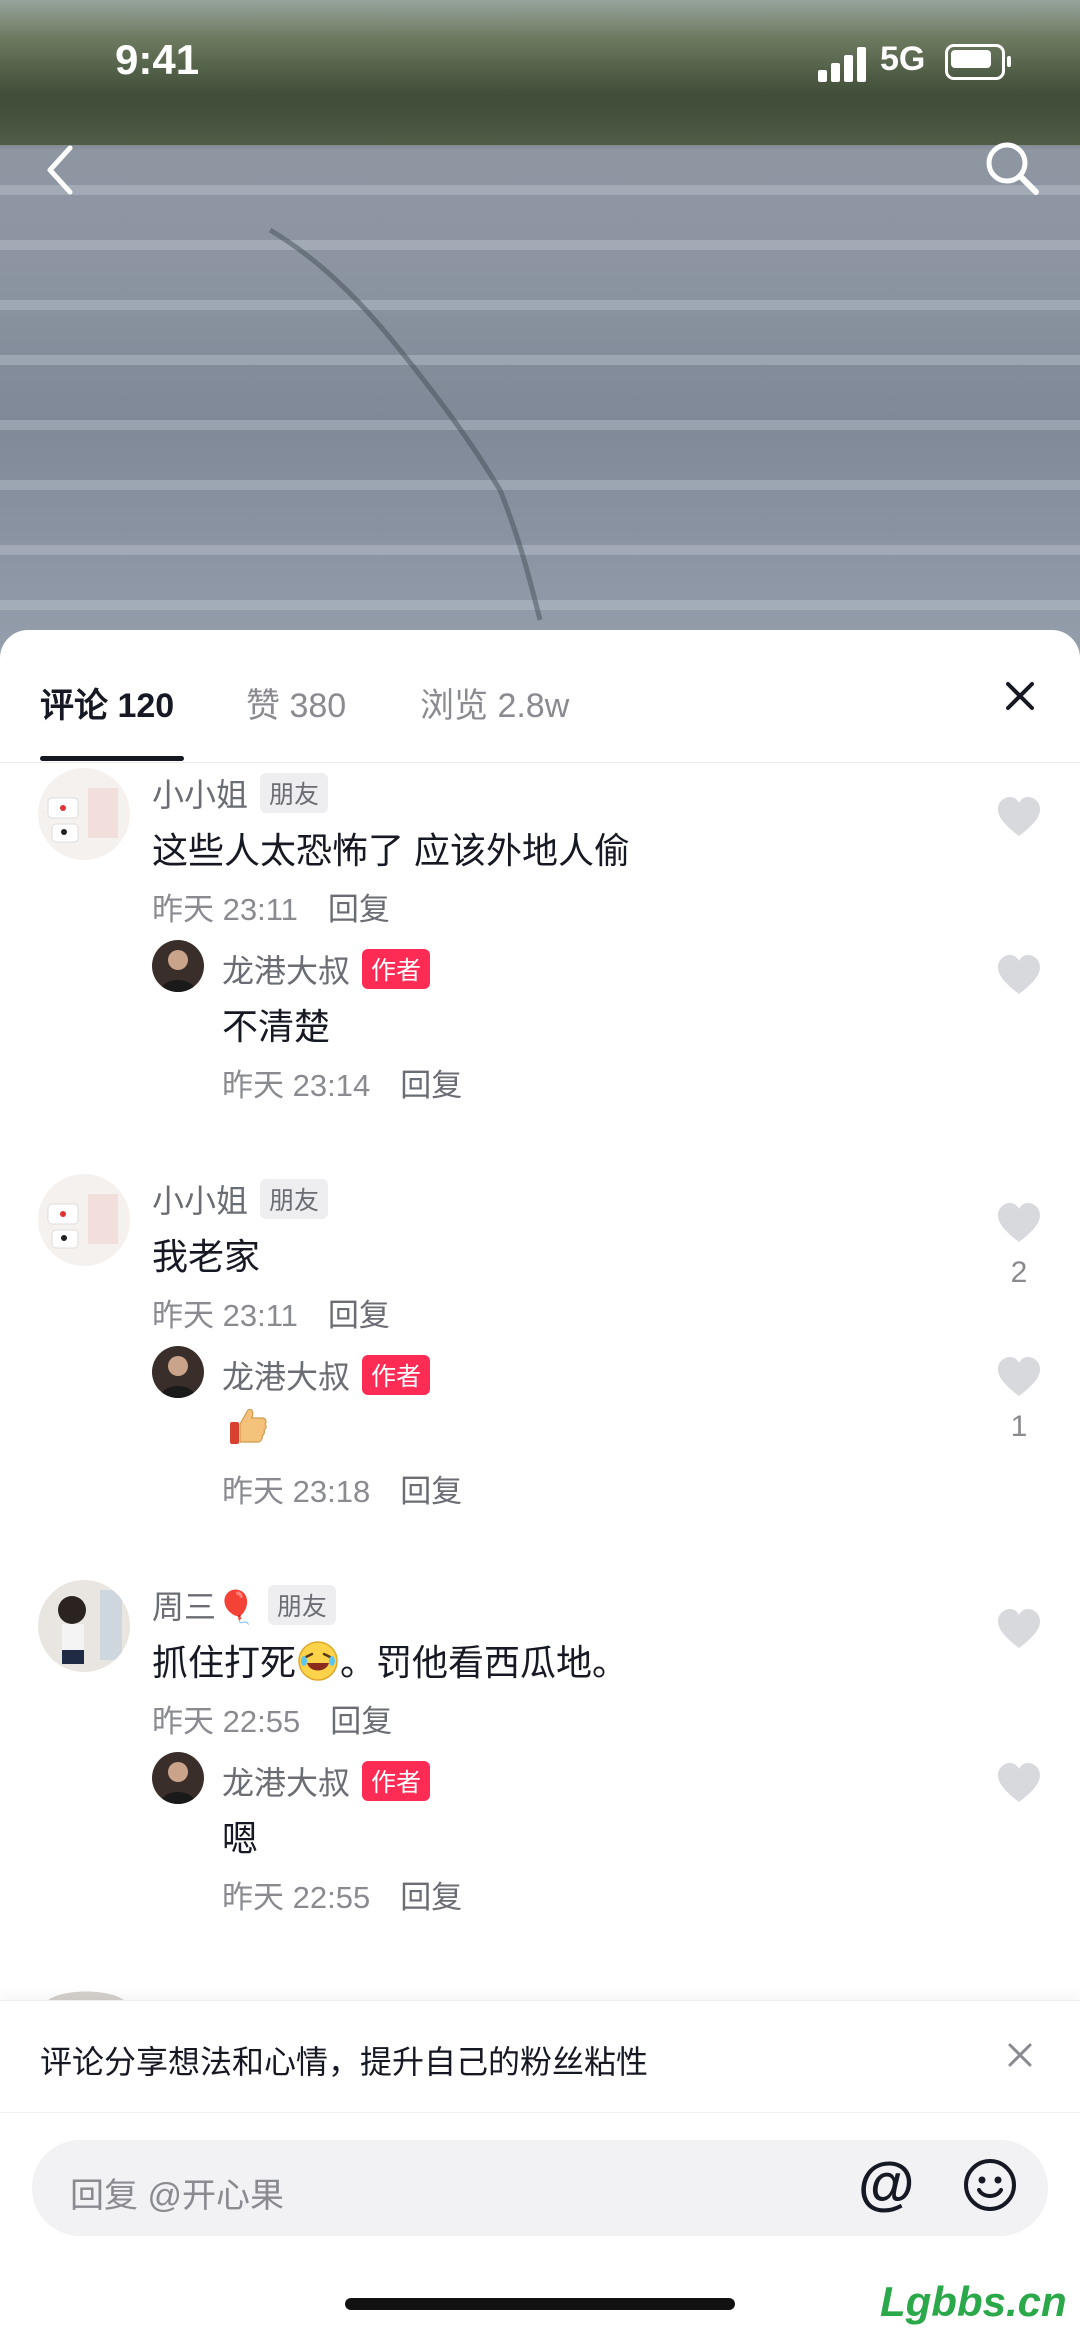  I want to click on watermark: Lgbbs.cn, so click(973, 2301).